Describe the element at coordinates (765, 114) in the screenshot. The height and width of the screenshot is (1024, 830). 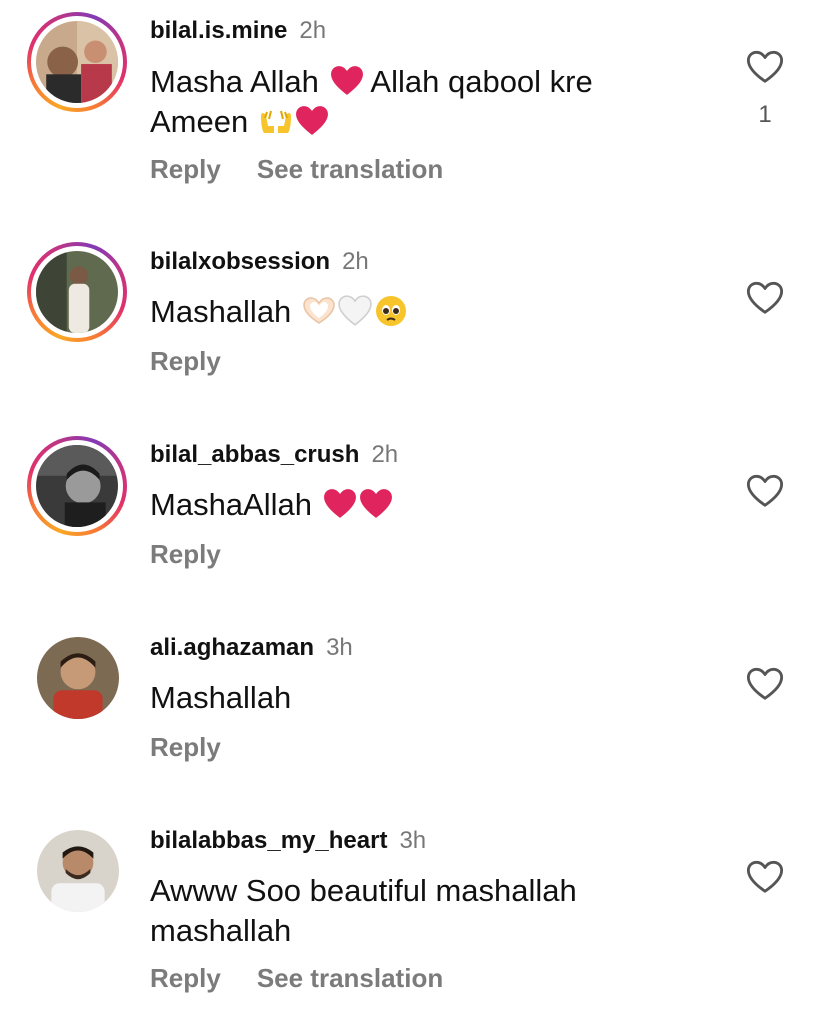
I see `like-count: 1` at that location.